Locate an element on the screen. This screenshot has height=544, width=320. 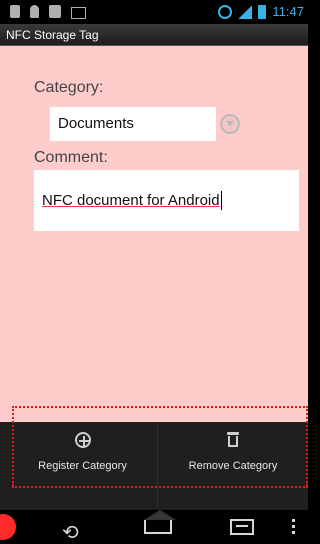
register-category-button: Register Category is located at coordinates (83, 466).